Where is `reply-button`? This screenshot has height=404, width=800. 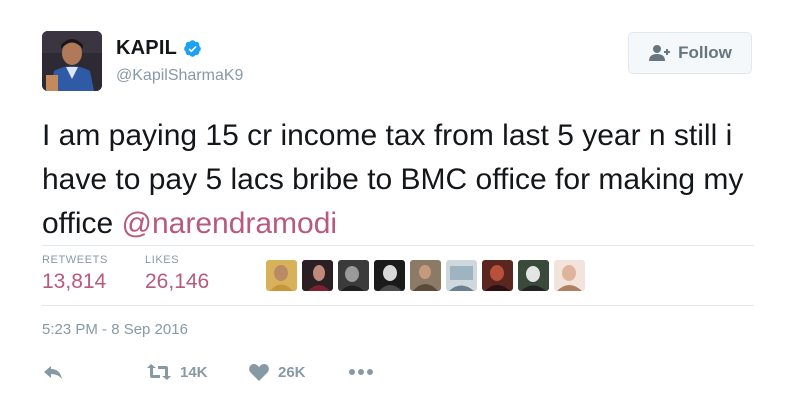
reply-button is located at coordinates (53, 372).